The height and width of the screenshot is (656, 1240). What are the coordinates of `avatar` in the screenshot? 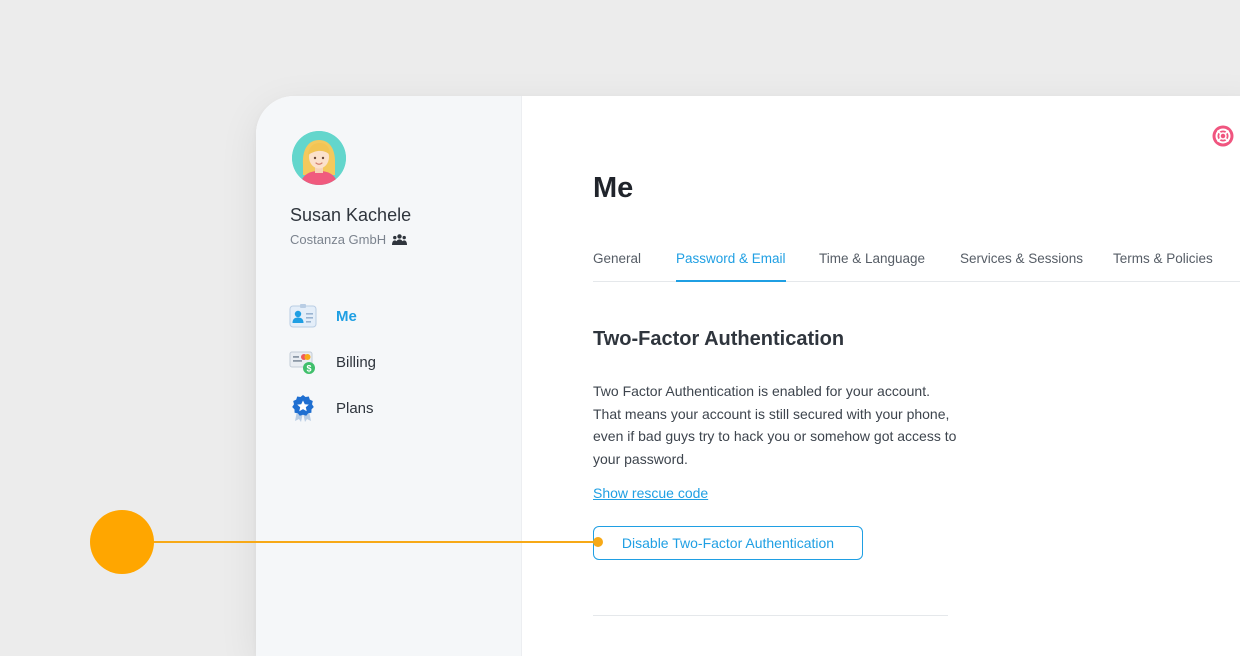 It's located at (319, 158).